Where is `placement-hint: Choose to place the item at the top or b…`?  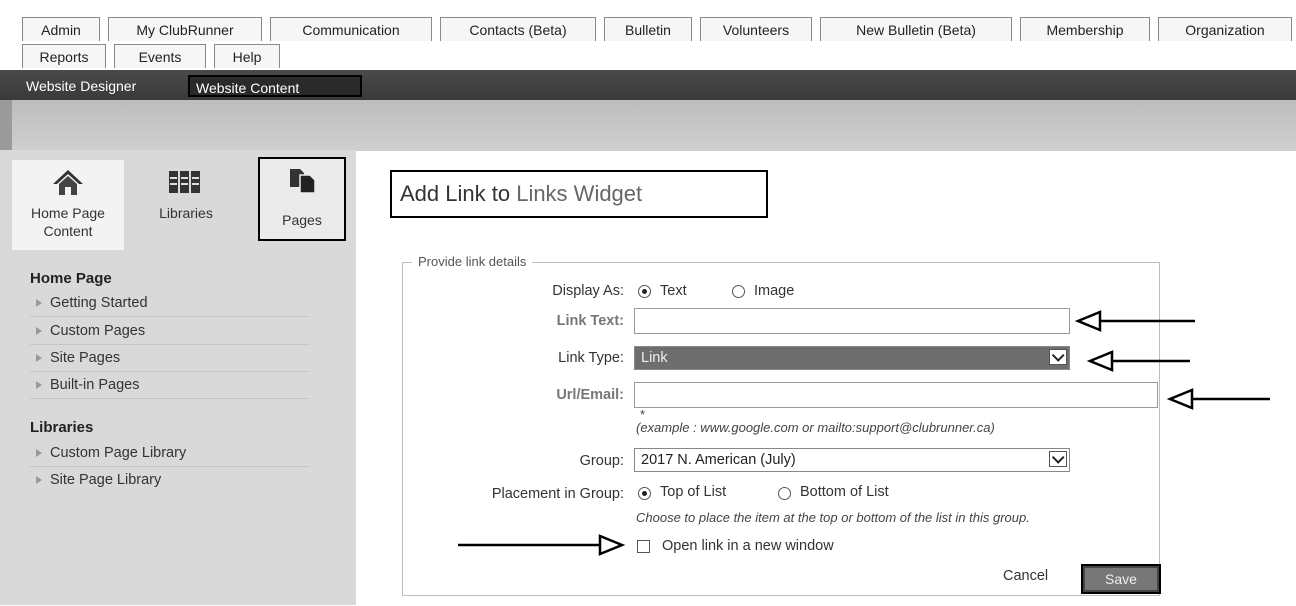 placement-hint: Choose to place the item at the top or b… is located at coordinates (833, 517).